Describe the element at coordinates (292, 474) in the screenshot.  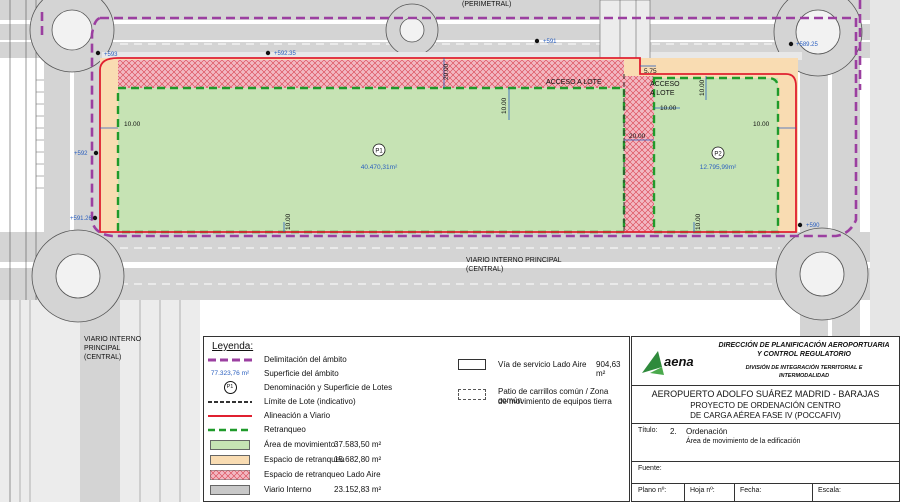
I see `legend-item: Espacio de retranqueo Lado Aire` at that location.